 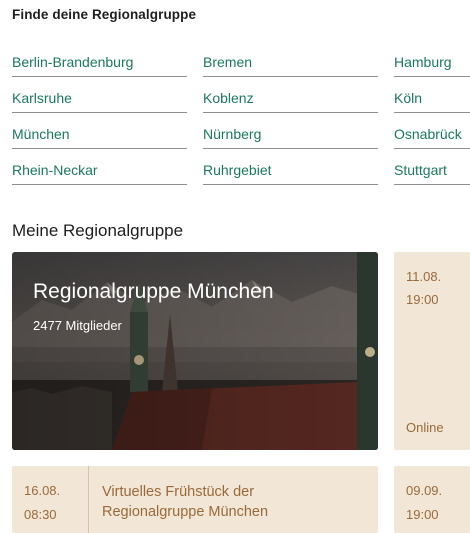 I want to click on region-link-nuernberg: Nürnberg, so click(x=290, y=131).